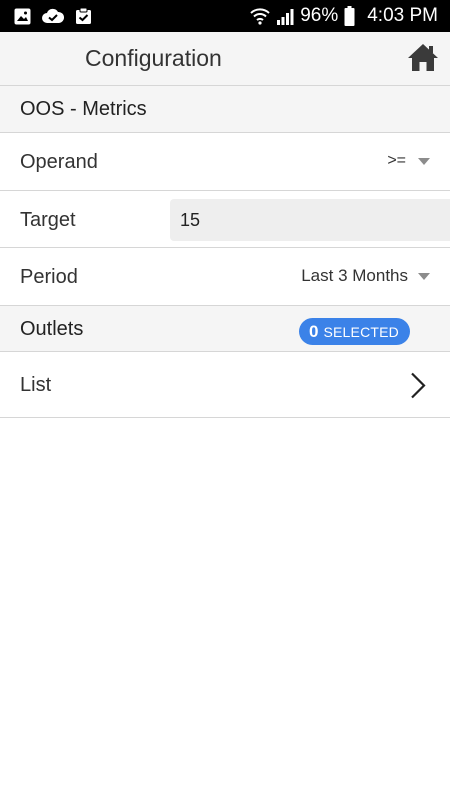 This screenshot has height=800, width=450. I want to click on page-title: Configuration, so click(153, 58).